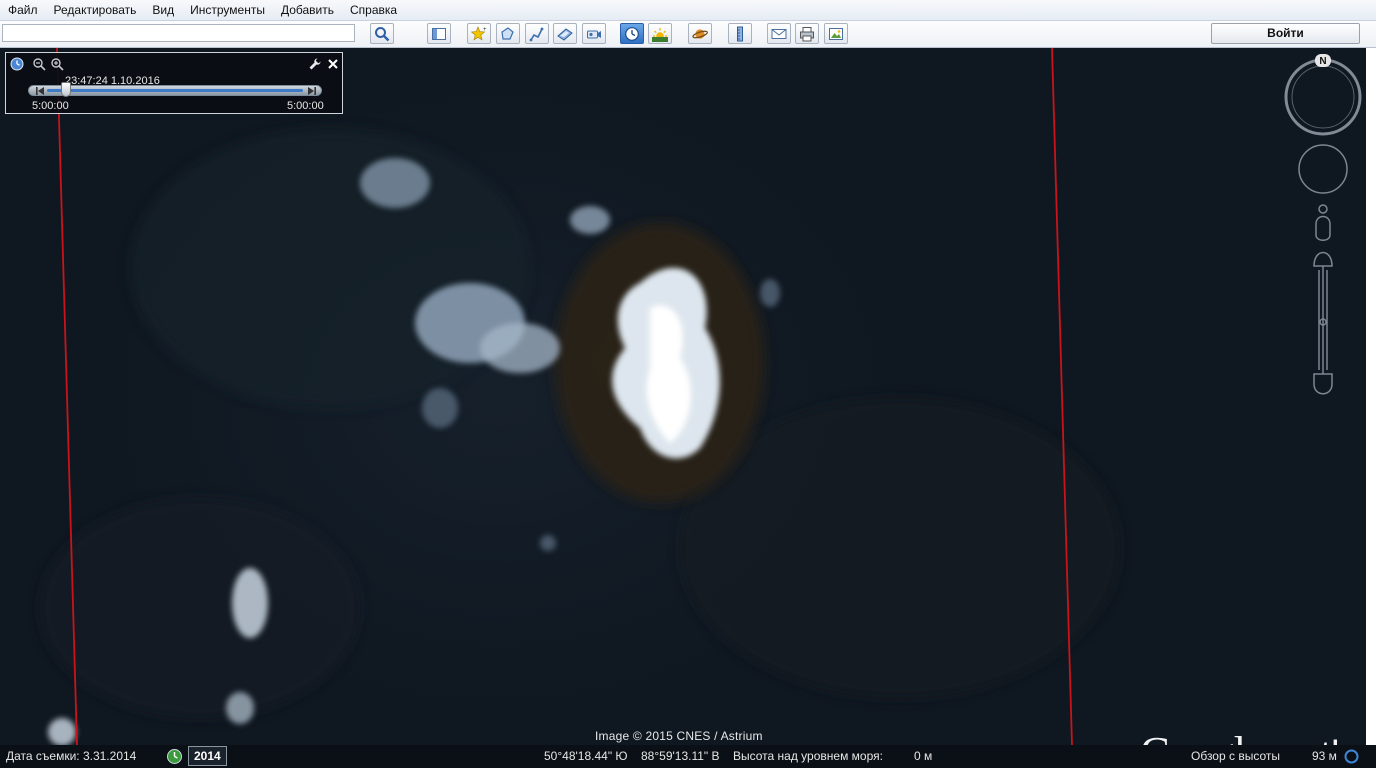 The width and height of the screenshot is (1376, 768). What do you see at coordinates (50, 106) in the screenshot?
I see `slider-start-time: 5:00:00` at bounding box center [50, 106].